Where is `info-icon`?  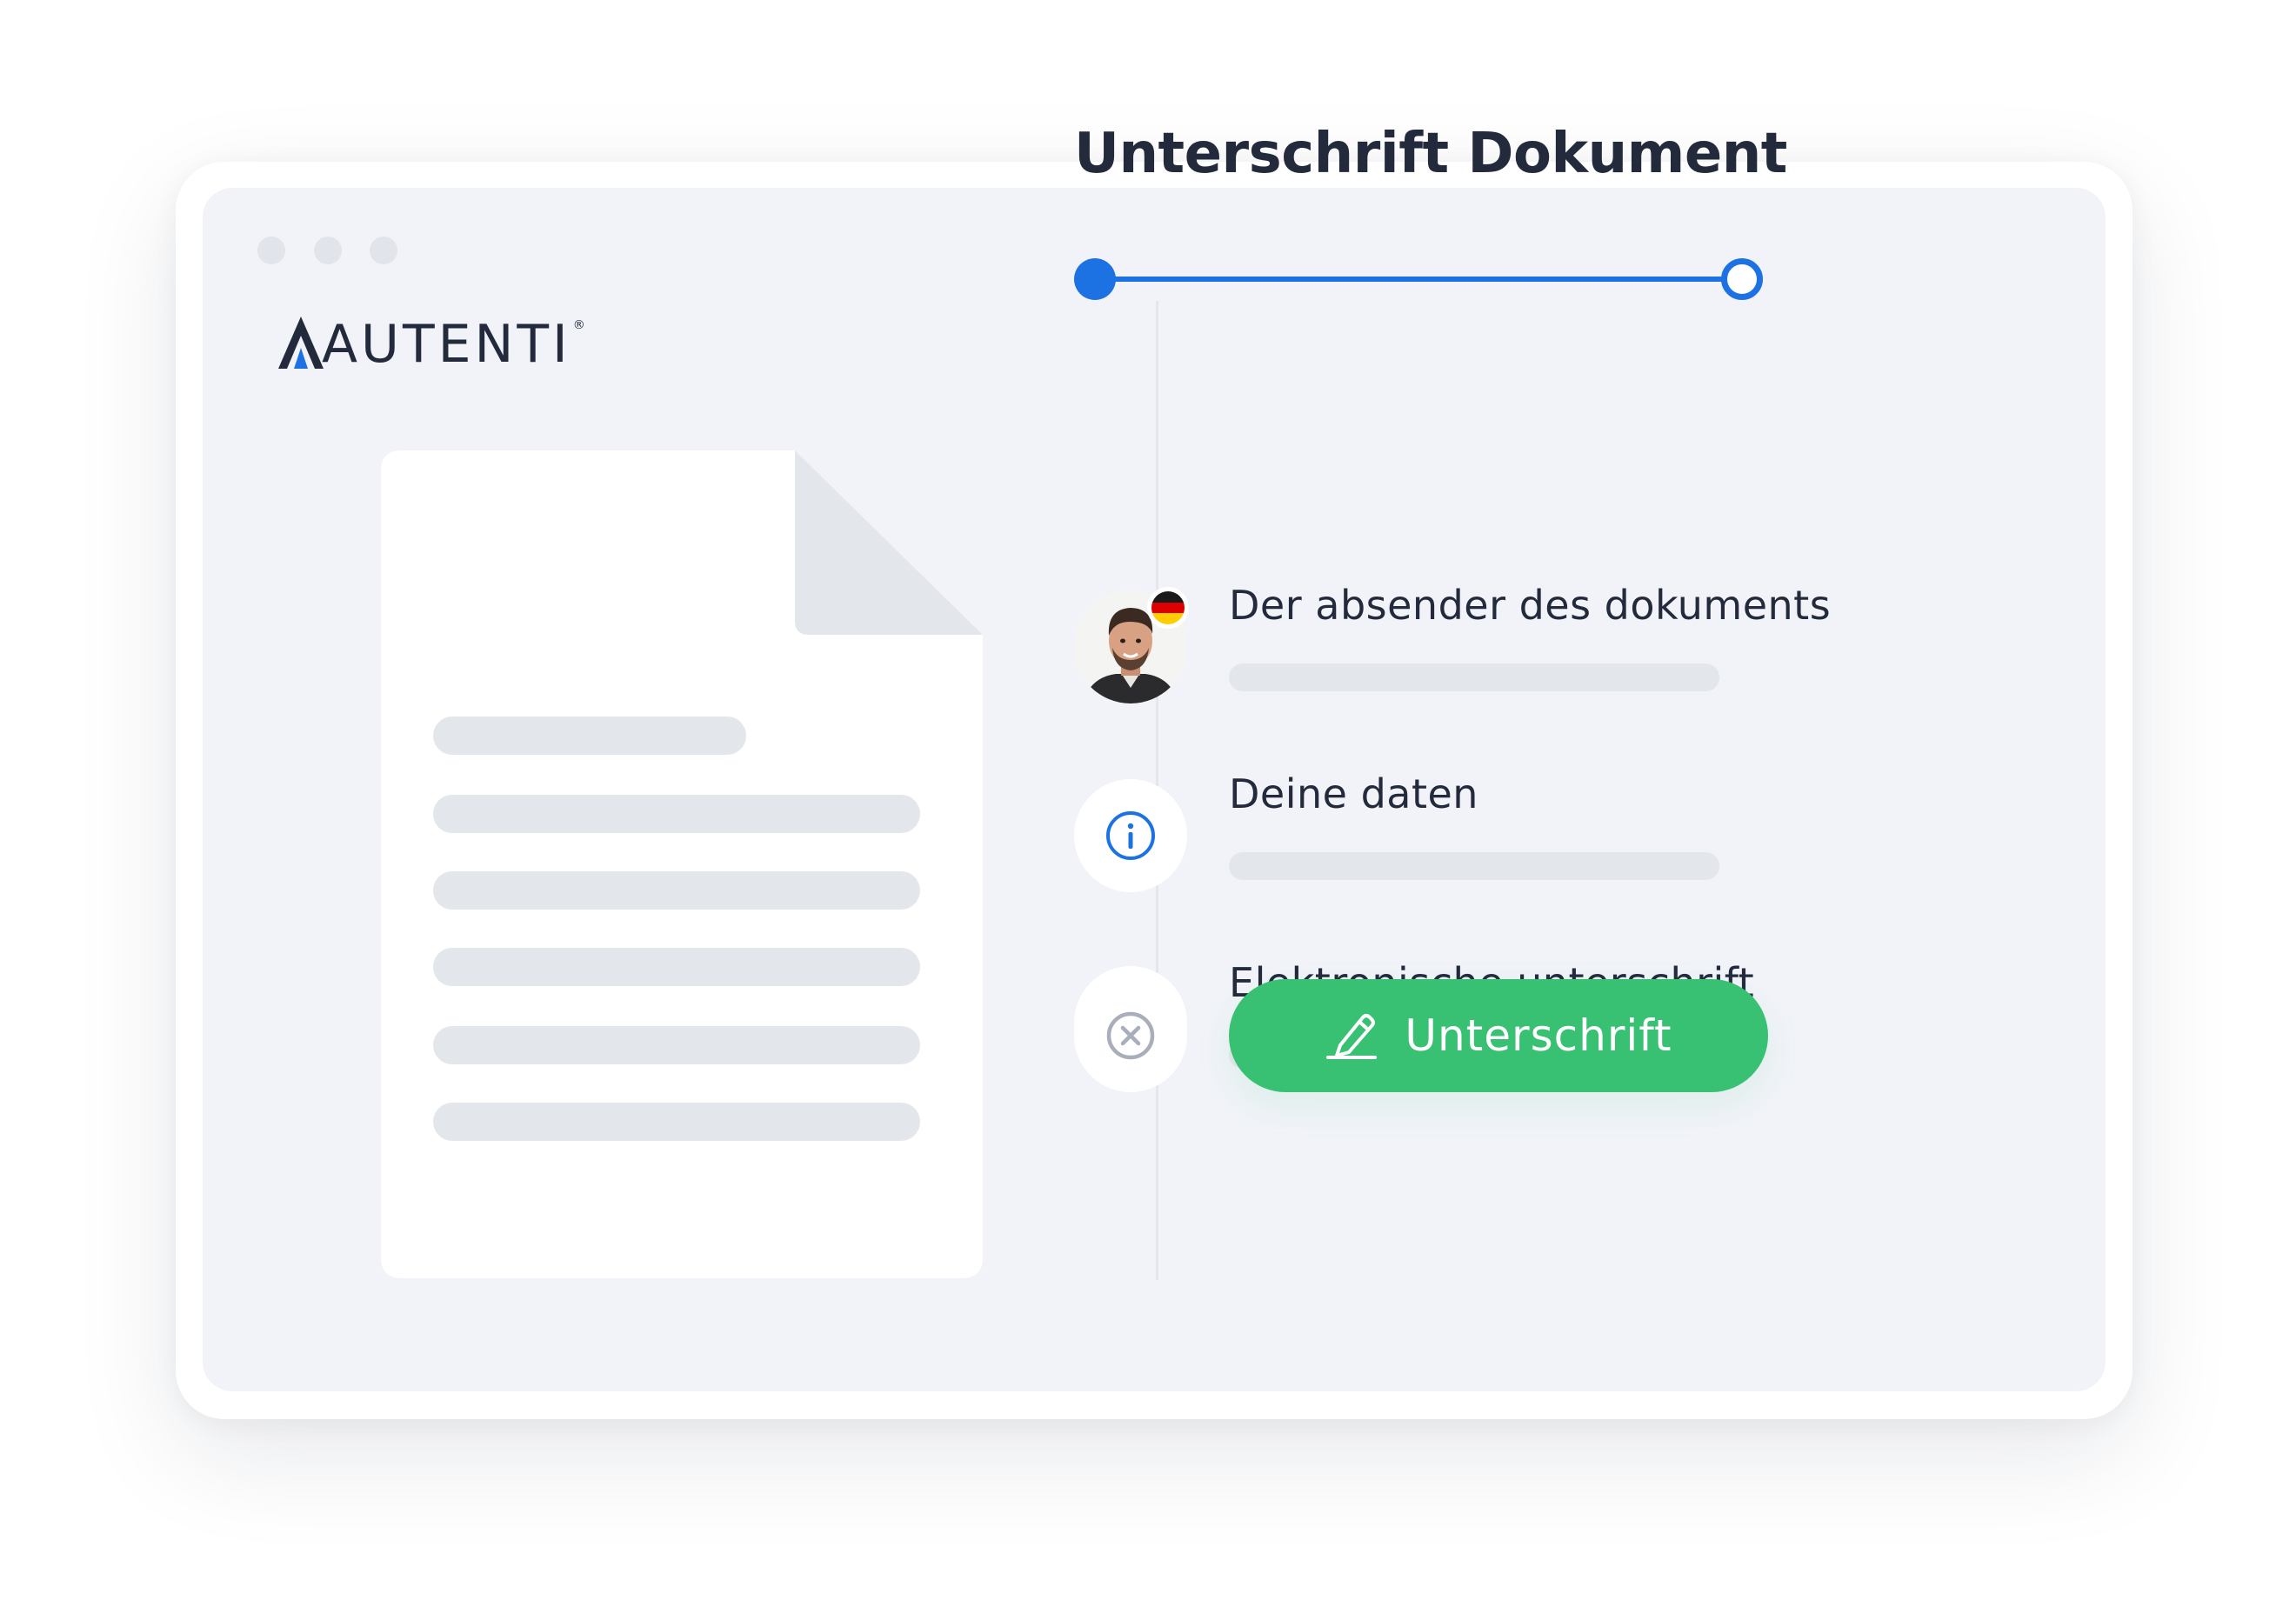
info-icon is located at coordinates (1131, 835).